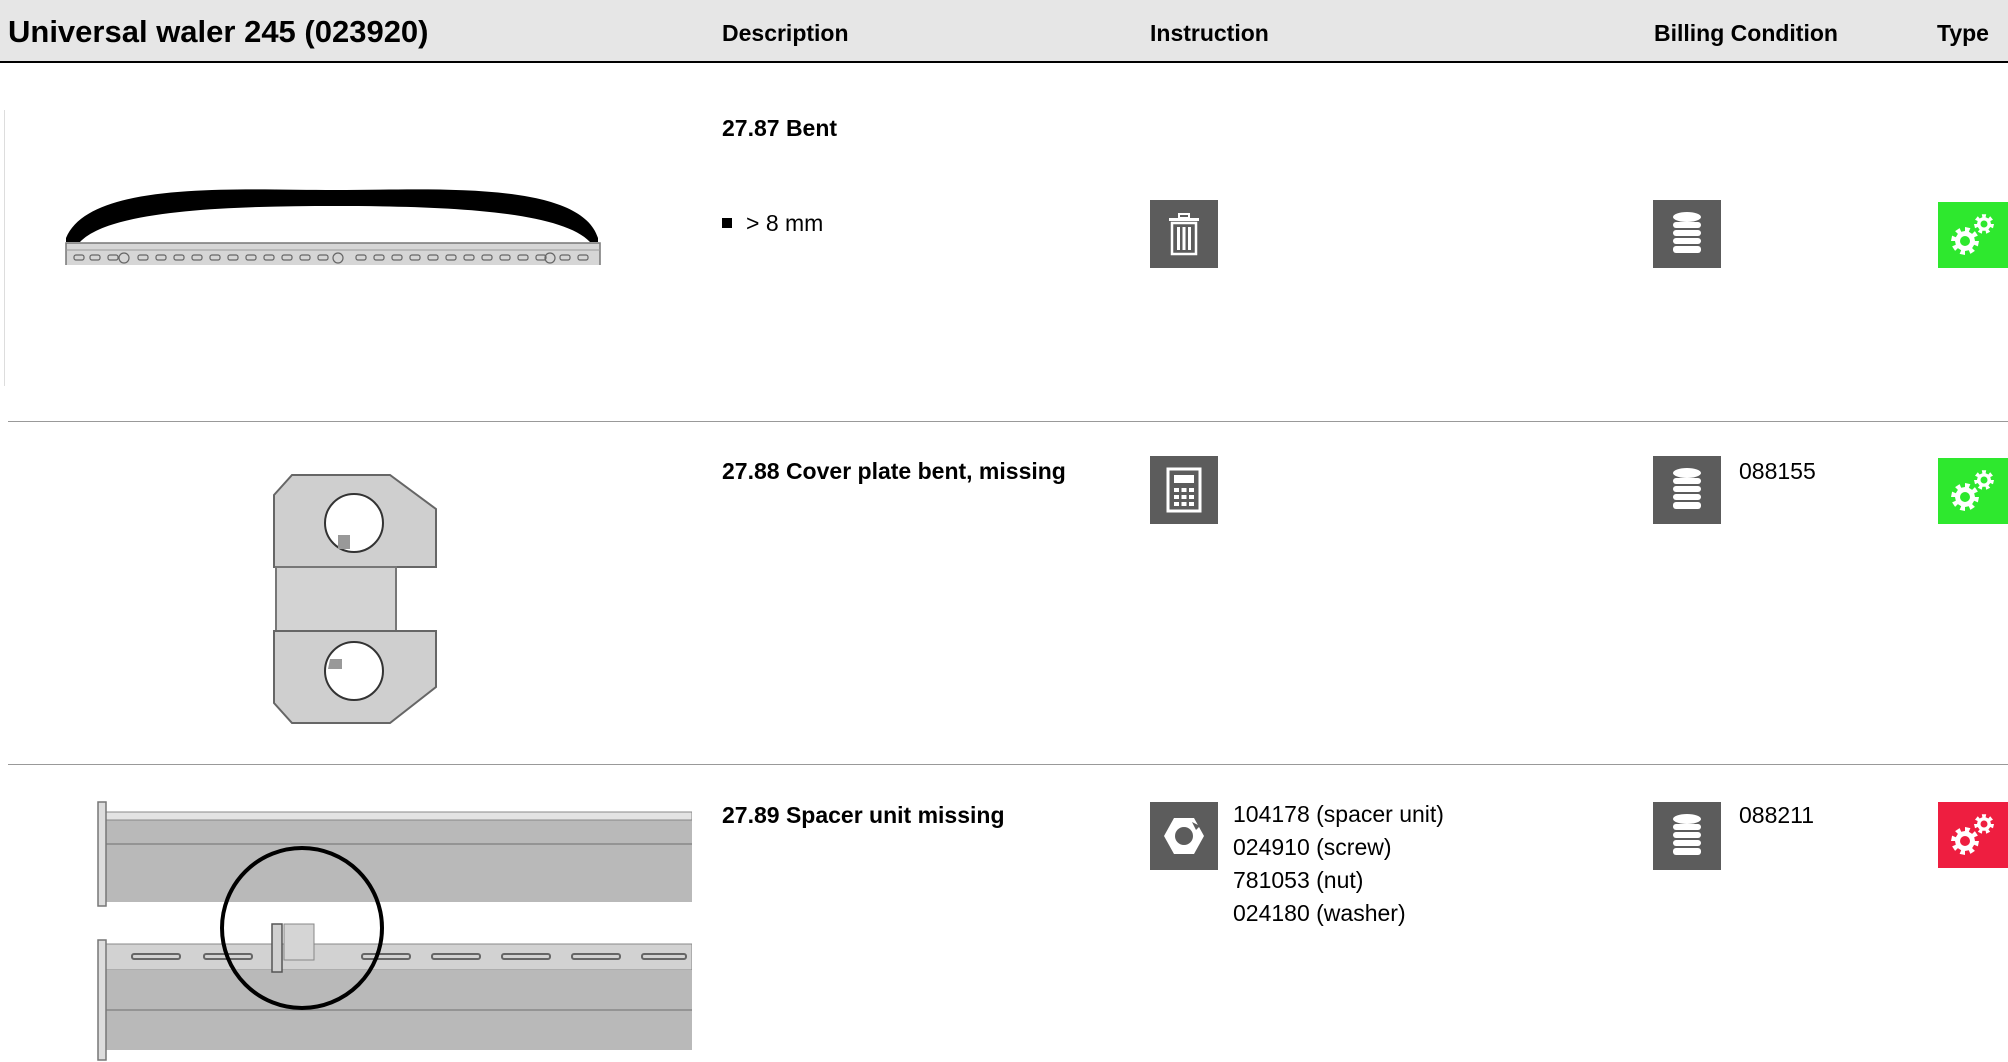  What do you see at coordinates (394, 931) in the screenshot?
I see `spacer-unit-illustration` at bounding box center [394, 931].